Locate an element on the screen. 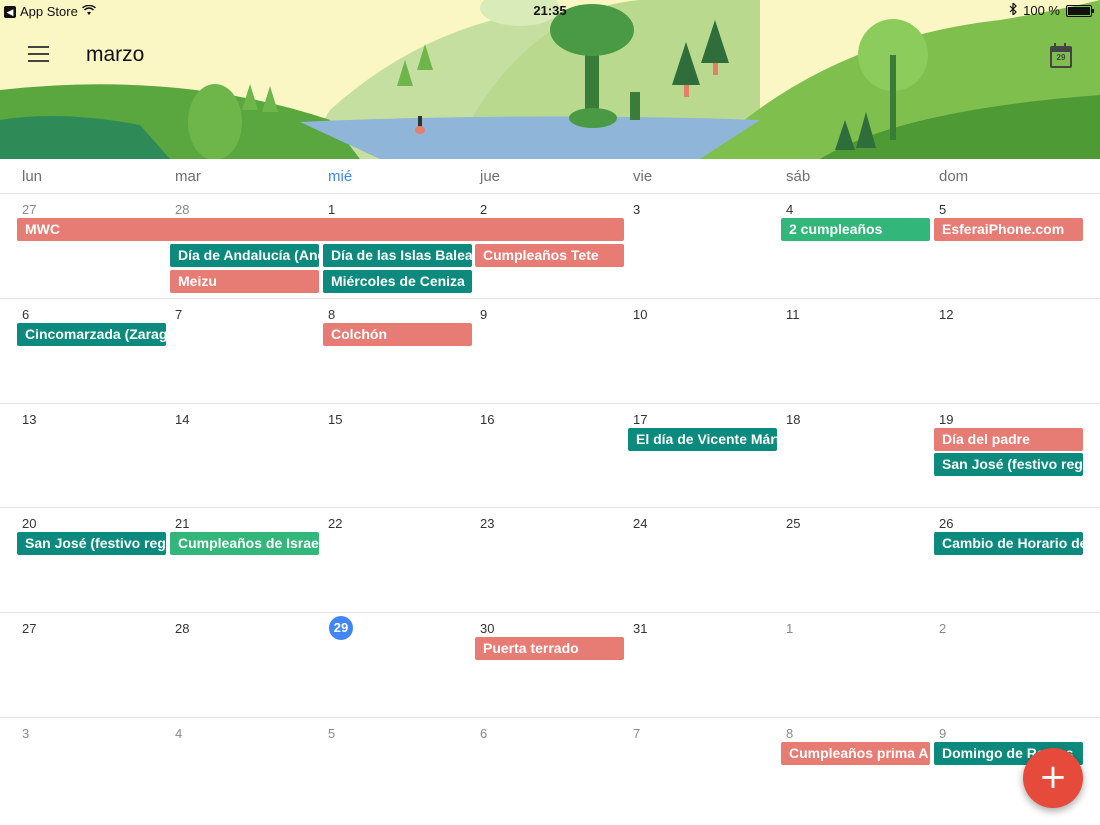  week-row: 3 4 5 6 7 8 9 is located at coordinates (550, 769).